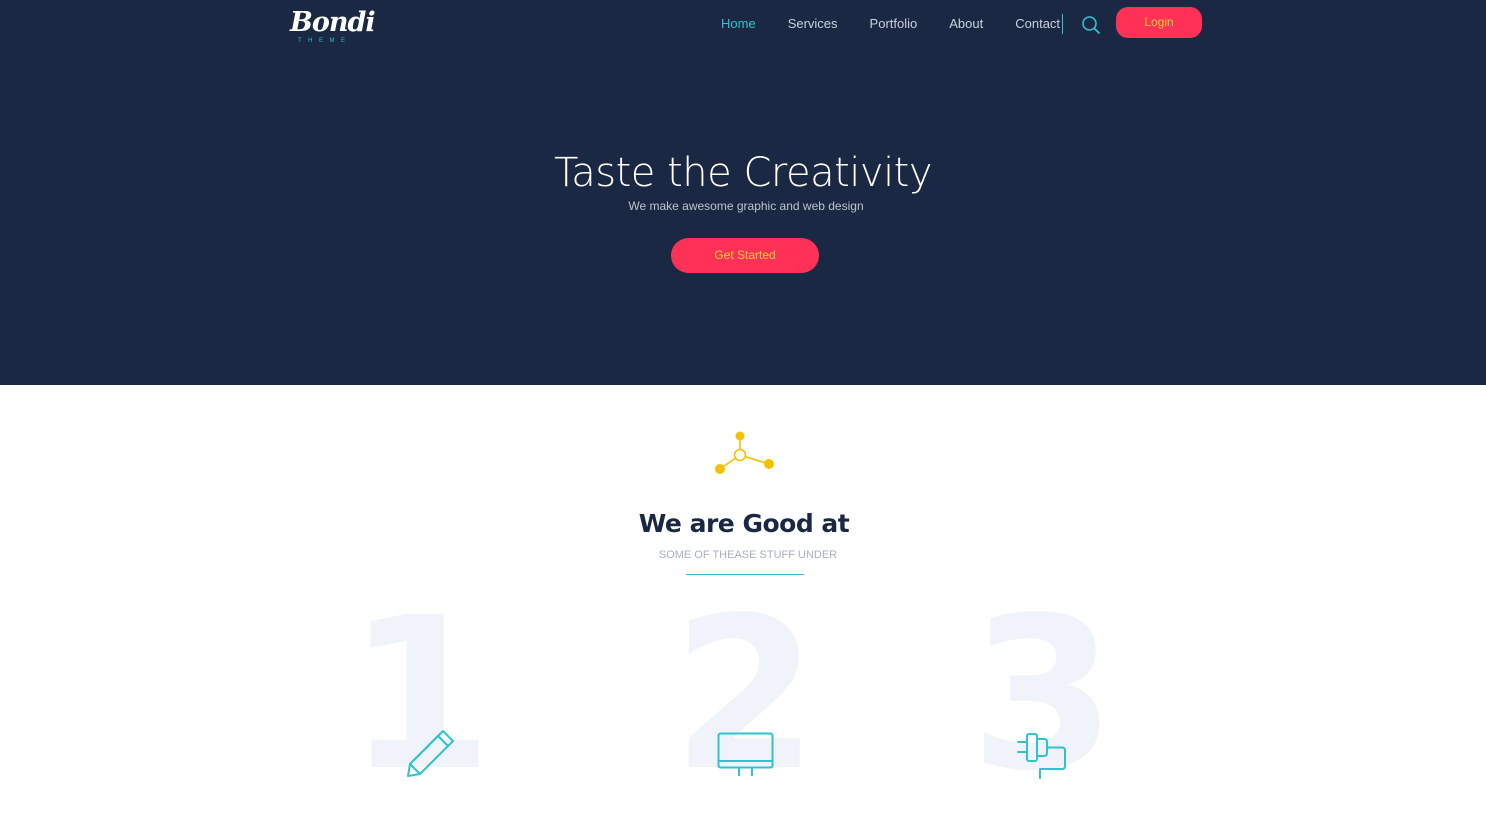 The image size is (1486, 817). What do you see at coordinates (420, 695) in the screenshot?
I see `service-card-1: 1` at bounding box center [420, 695].